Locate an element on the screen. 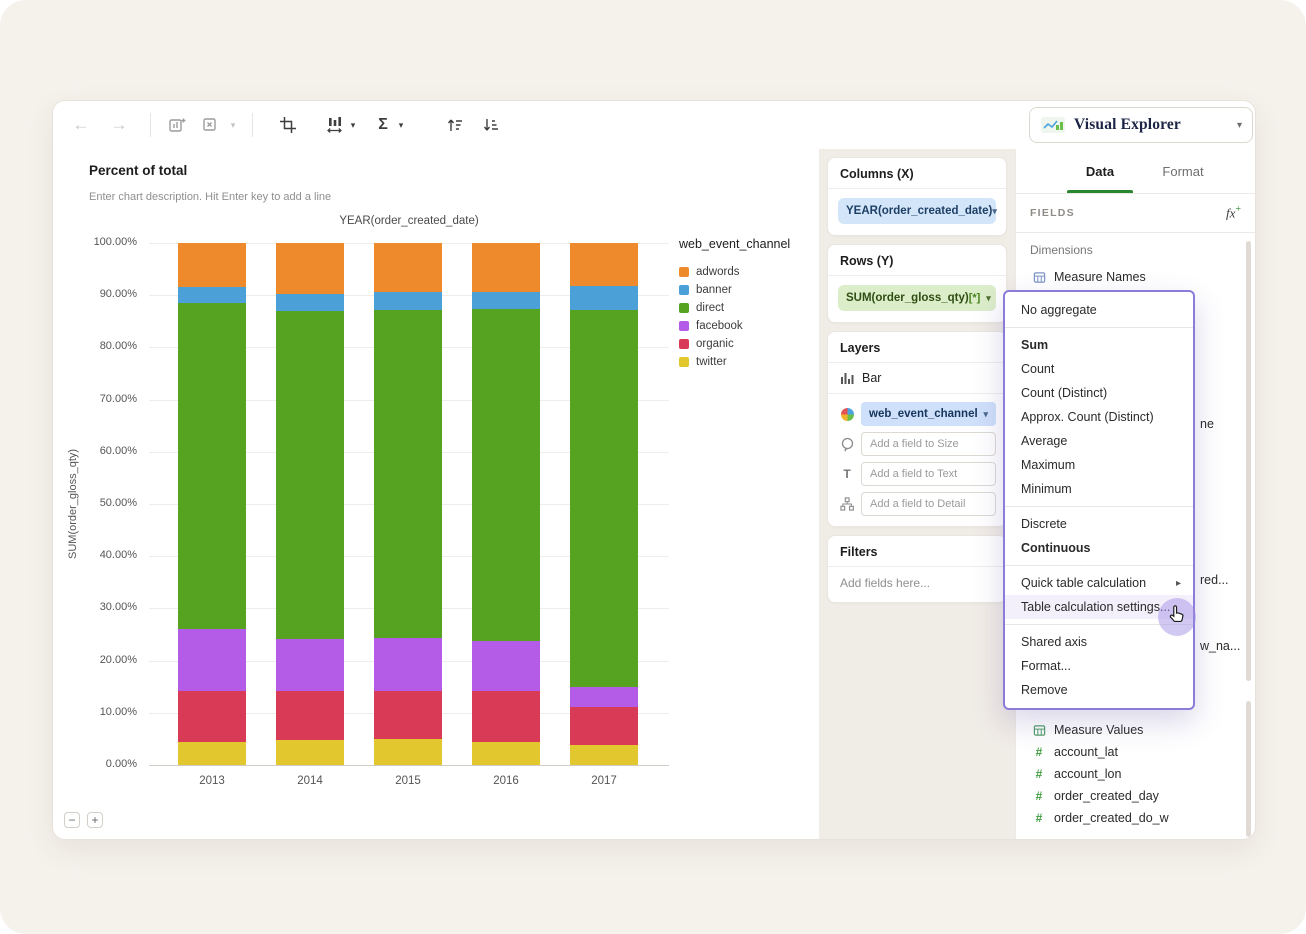 This screenshot has height=934, width=1306. menu-item-minimum: Minimum is located at coordinates (1099, 489).